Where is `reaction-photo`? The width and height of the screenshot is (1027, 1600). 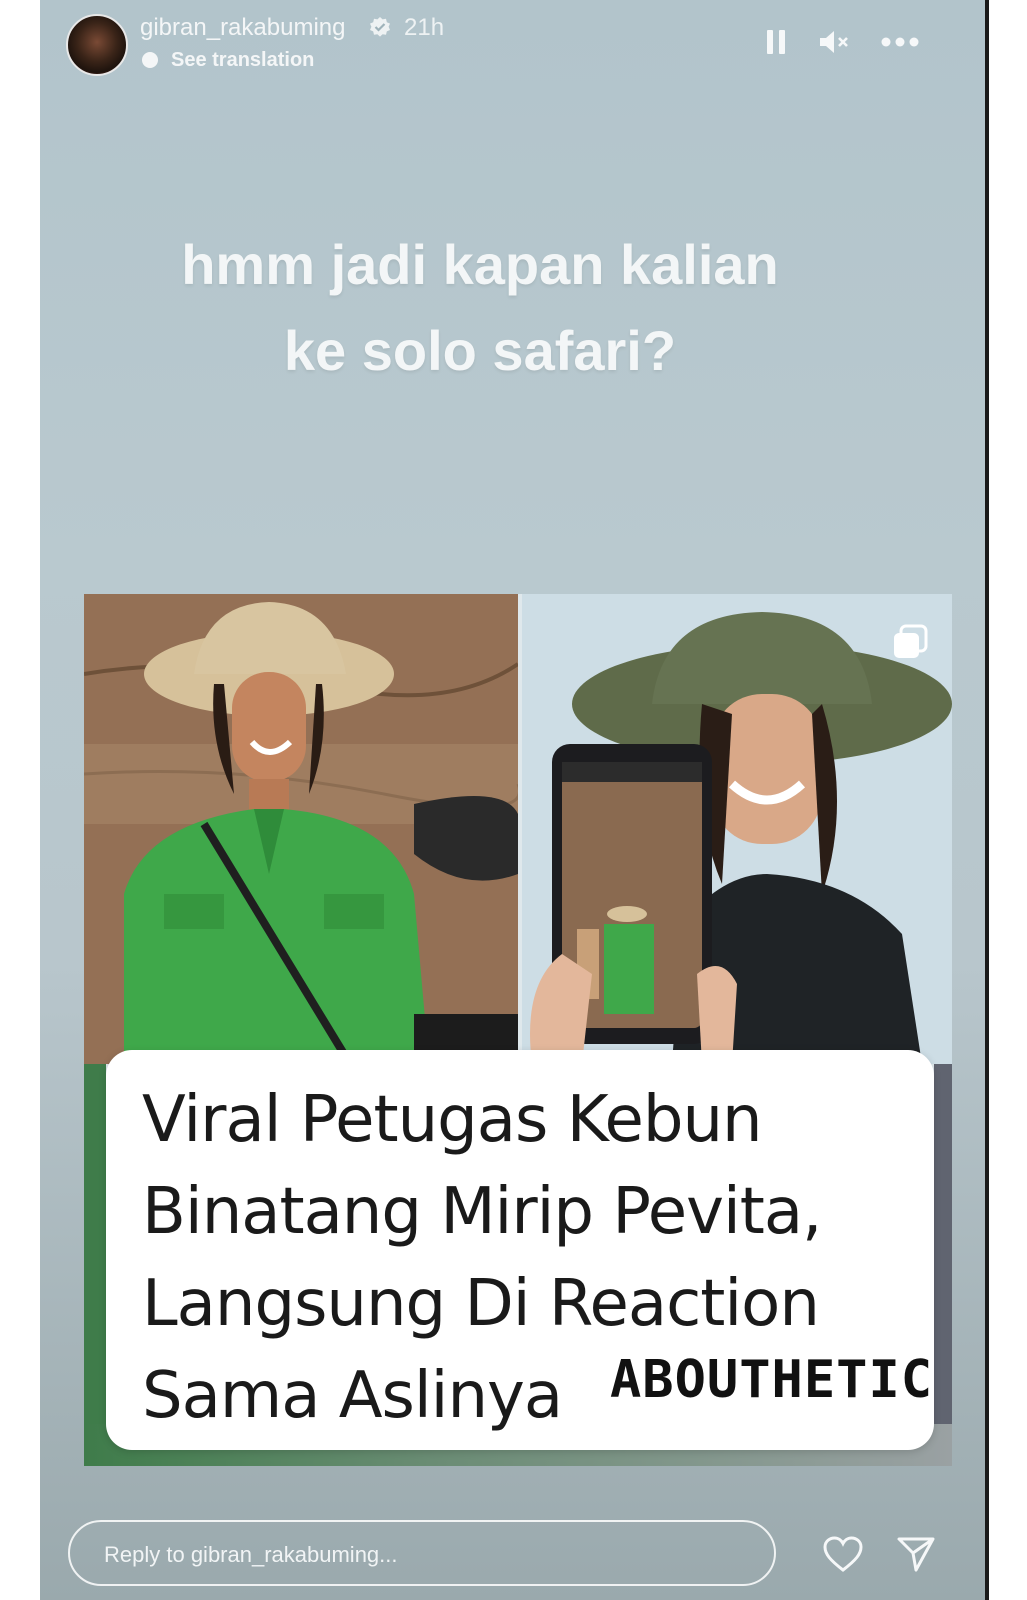
reaction-photo is located at coordinates (737, 829).